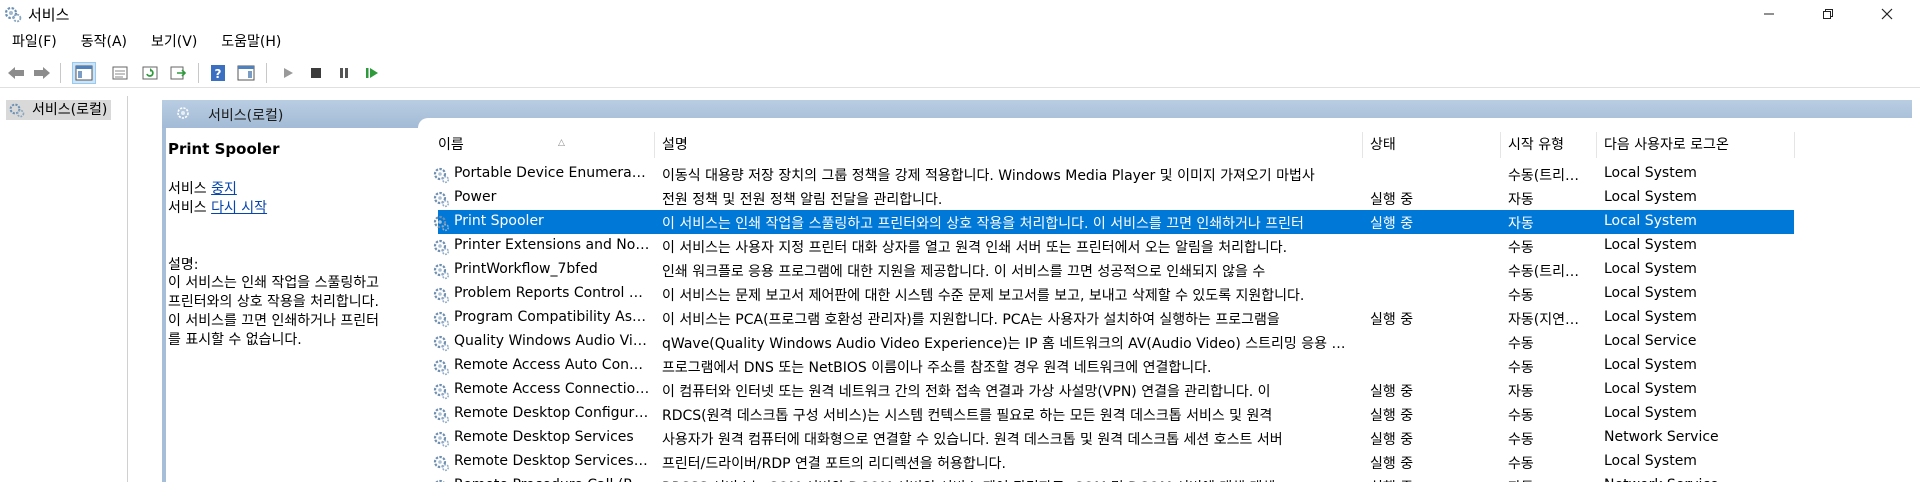  What do you see at coordinates (178, 73) in the screenshot?
I see `export-list-button` at bounding box center [178, 73].